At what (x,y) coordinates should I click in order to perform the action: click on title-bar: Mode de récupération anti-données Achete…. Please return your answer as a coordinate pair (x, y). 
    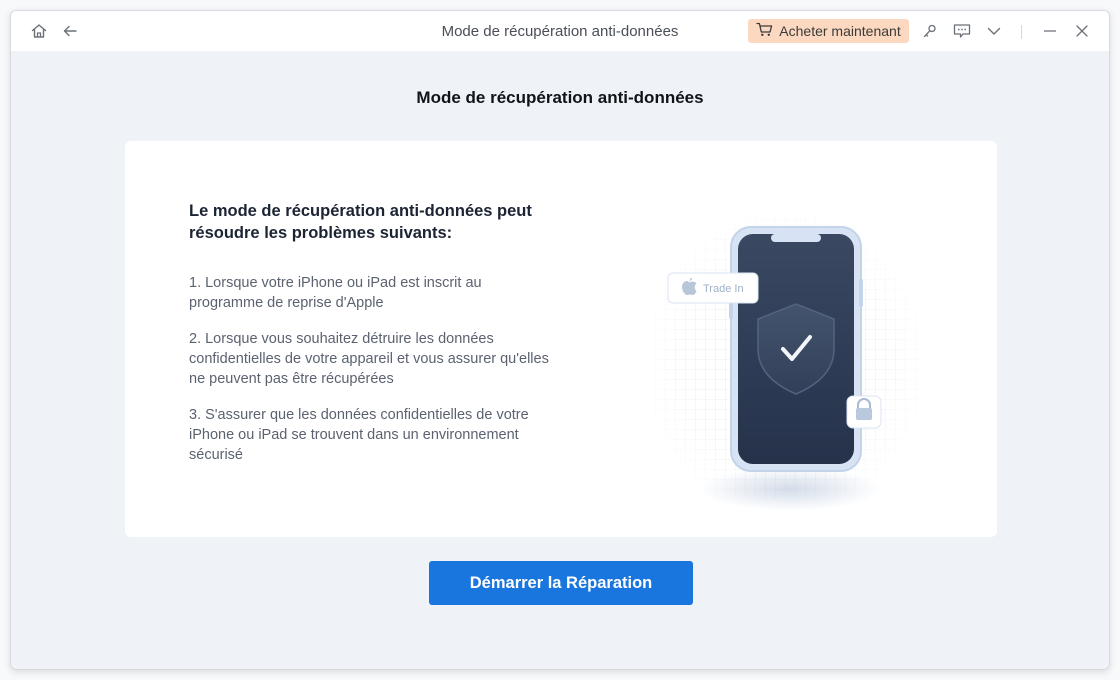
    Looking at the image, I should click on (560, 31).